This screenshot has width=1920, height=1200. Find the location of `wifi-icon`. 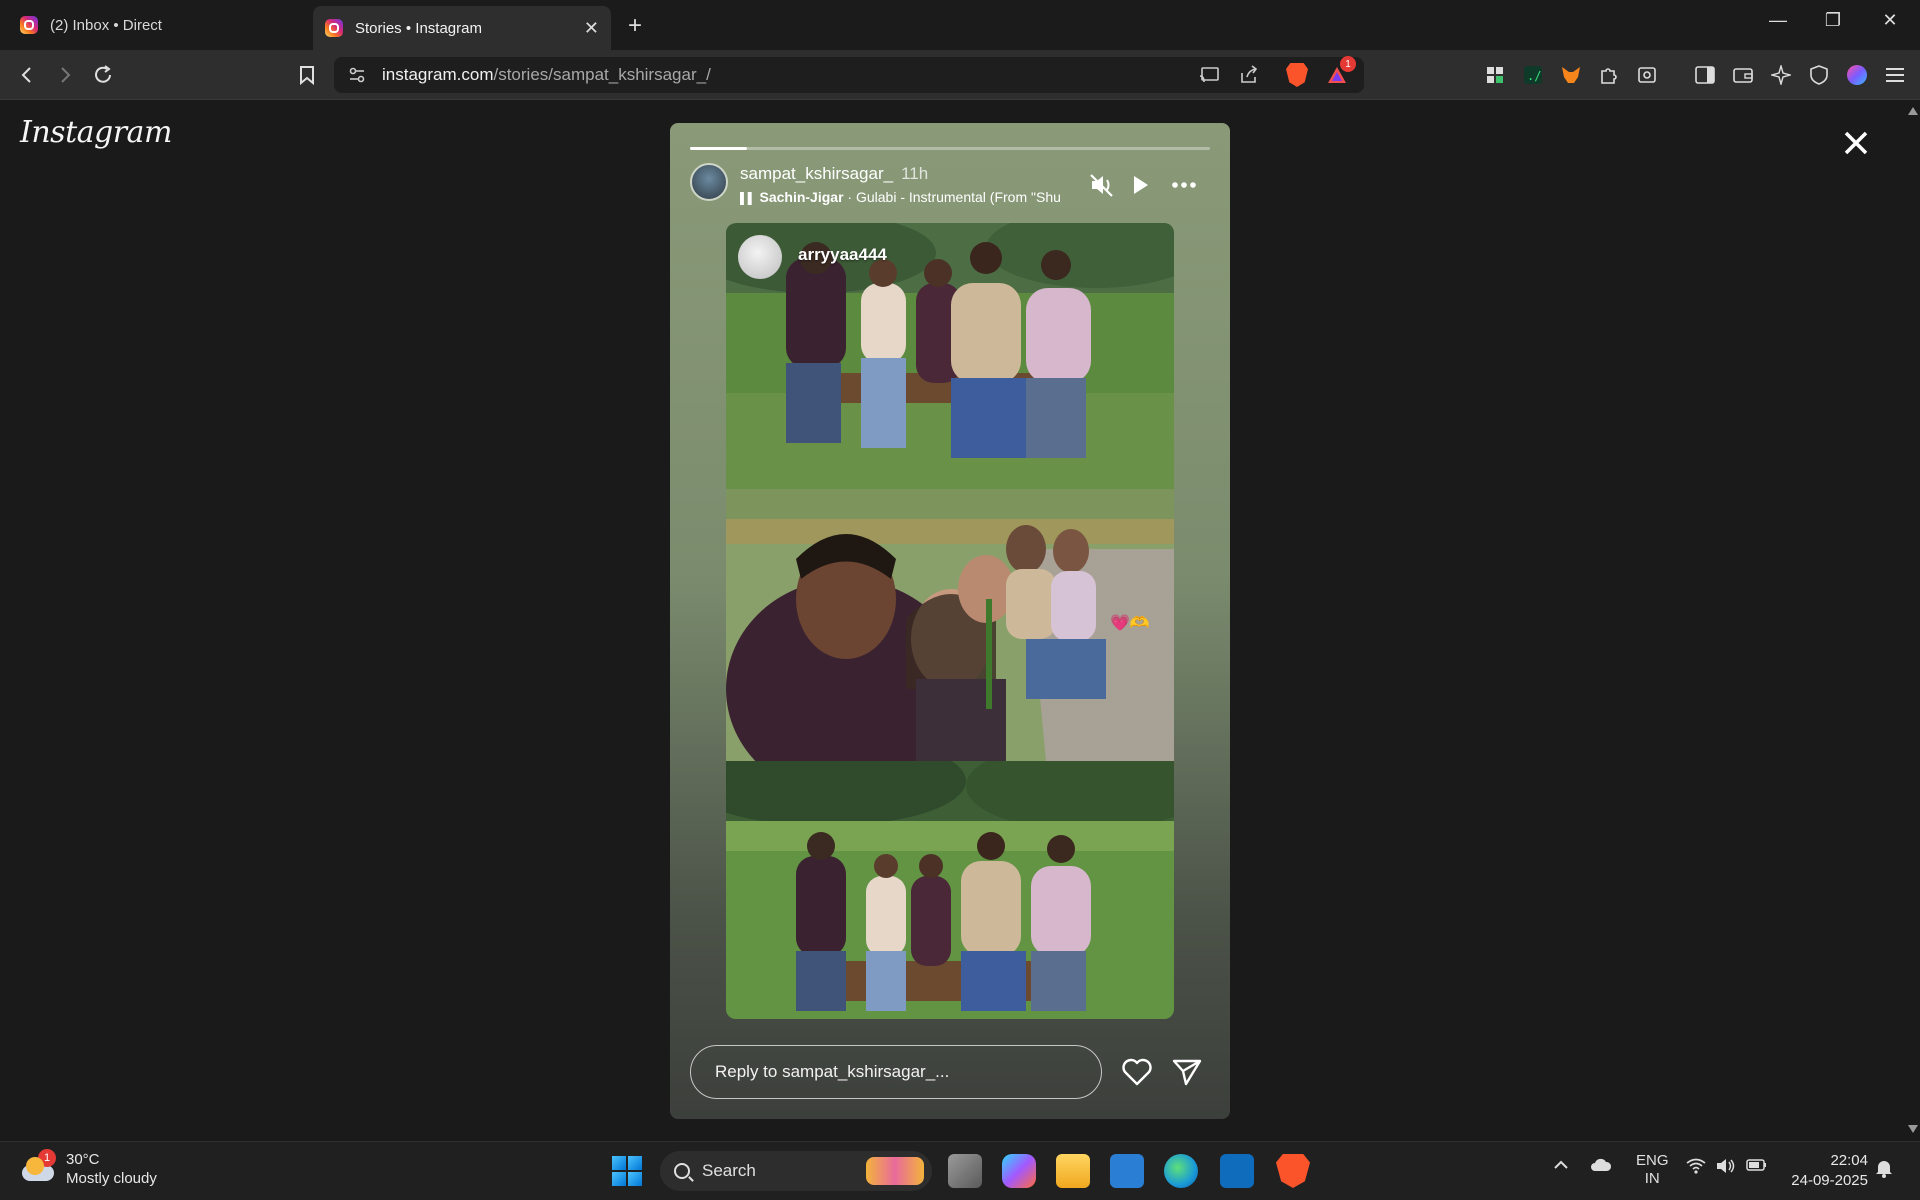

wifi-icon is located at coordinates (1696, 1168).